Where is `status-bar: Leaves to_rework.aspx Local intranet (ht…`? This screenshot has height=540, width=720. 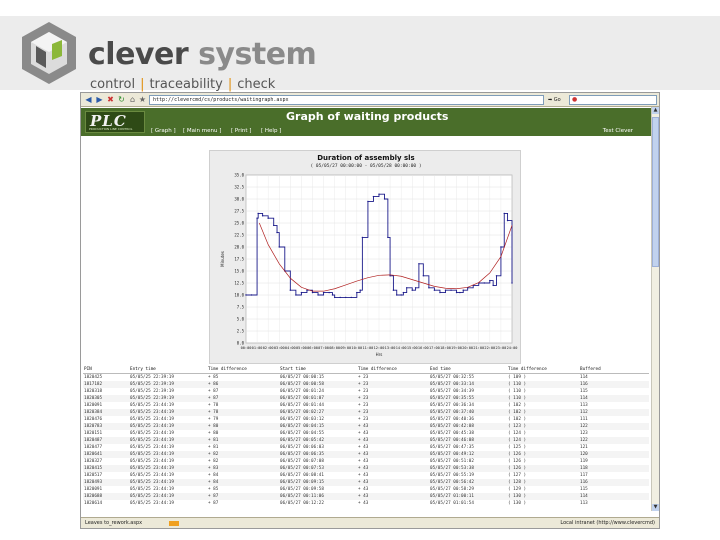 status-bar: Leaves to_rework.aspx Local intranet (ht… is located at coordinates (370, 522).